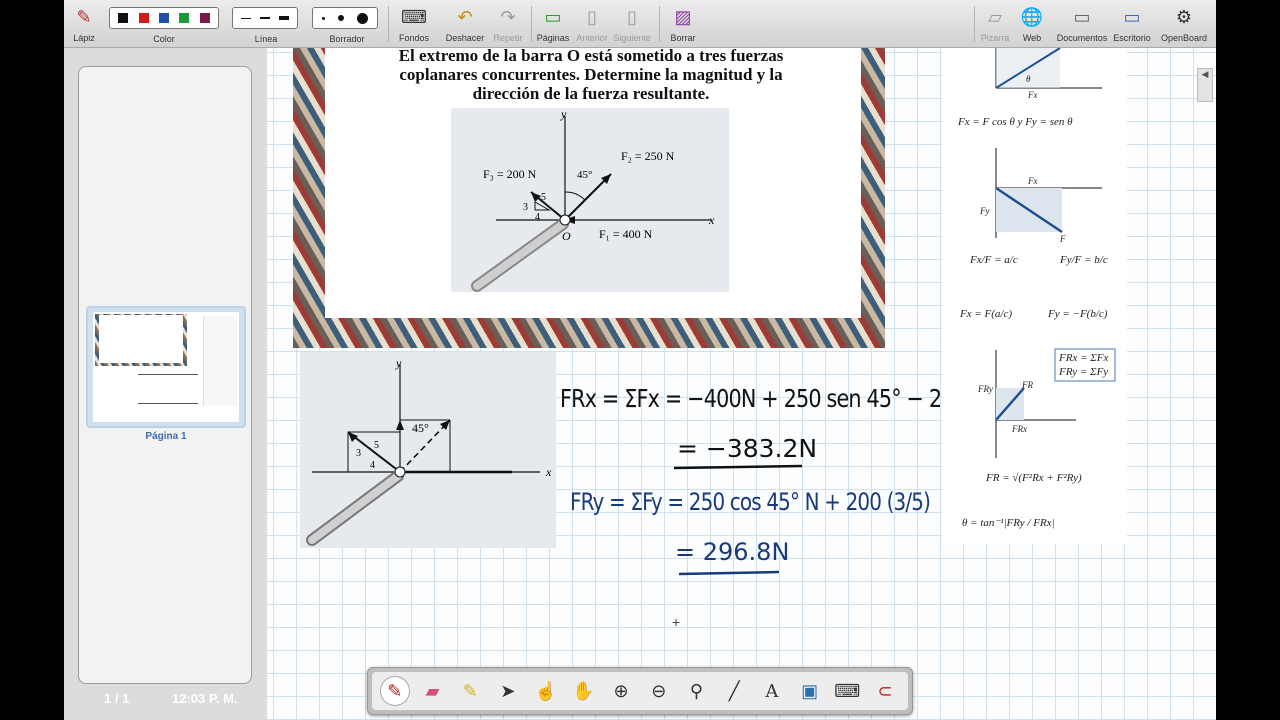  What do you see at coordinates (537, 217) in the screenshot?
I see `problem-tri-4: 4` at bounding box center [537, 217].